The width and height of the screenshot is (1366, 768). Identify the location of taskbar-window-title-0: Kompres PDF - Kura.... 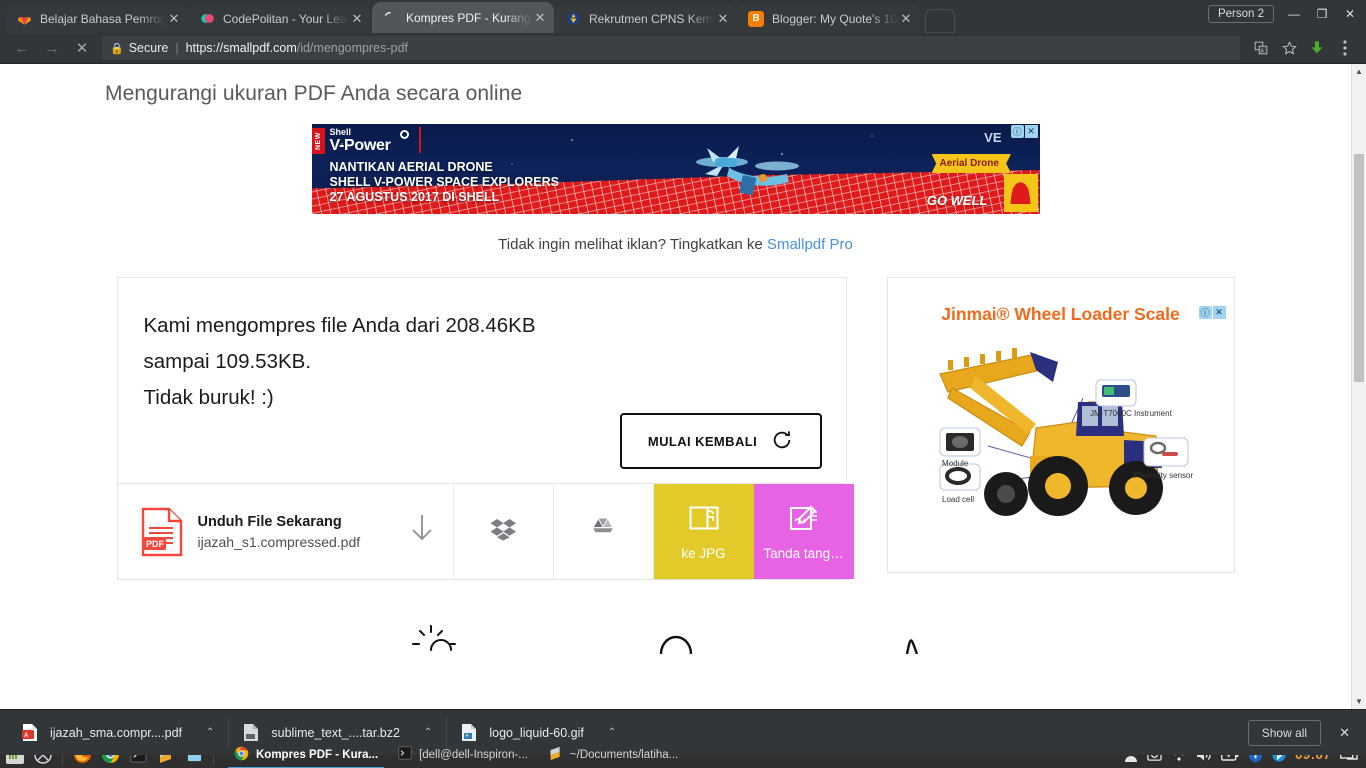
(317, 754).